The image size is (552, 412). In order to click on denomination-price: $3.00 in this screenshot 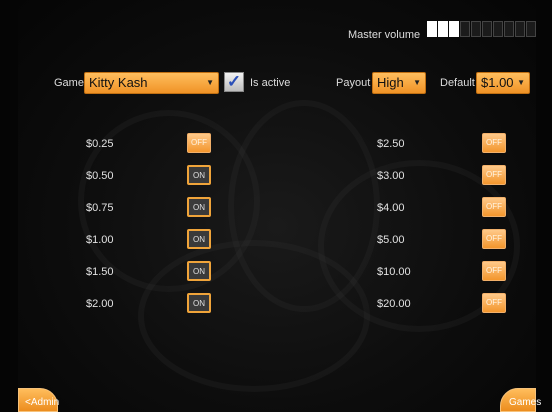, I will do `click(391, 176)`.